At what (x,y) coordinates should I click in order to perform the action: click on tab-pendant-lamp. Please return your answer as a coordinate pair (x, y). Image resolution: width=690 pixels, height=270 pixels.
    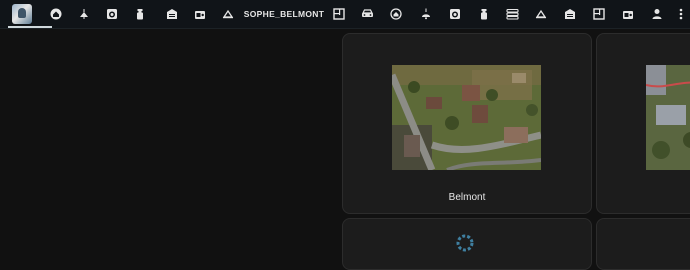
    Looking at the image, I should click on (426, 14).